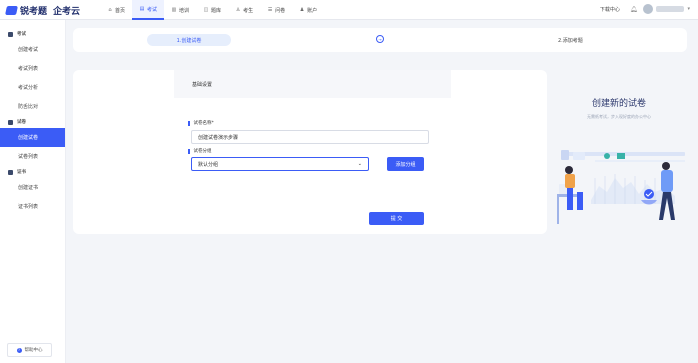 The height and width of the screenshot is (363, 698). I want to click on main-nav: ⌂ 首页 ▤ 考试 ▥ 培训 ◫ 题库 ♙ 考生 ☰ 问卷 ♟ 账户, so click(212, 10).